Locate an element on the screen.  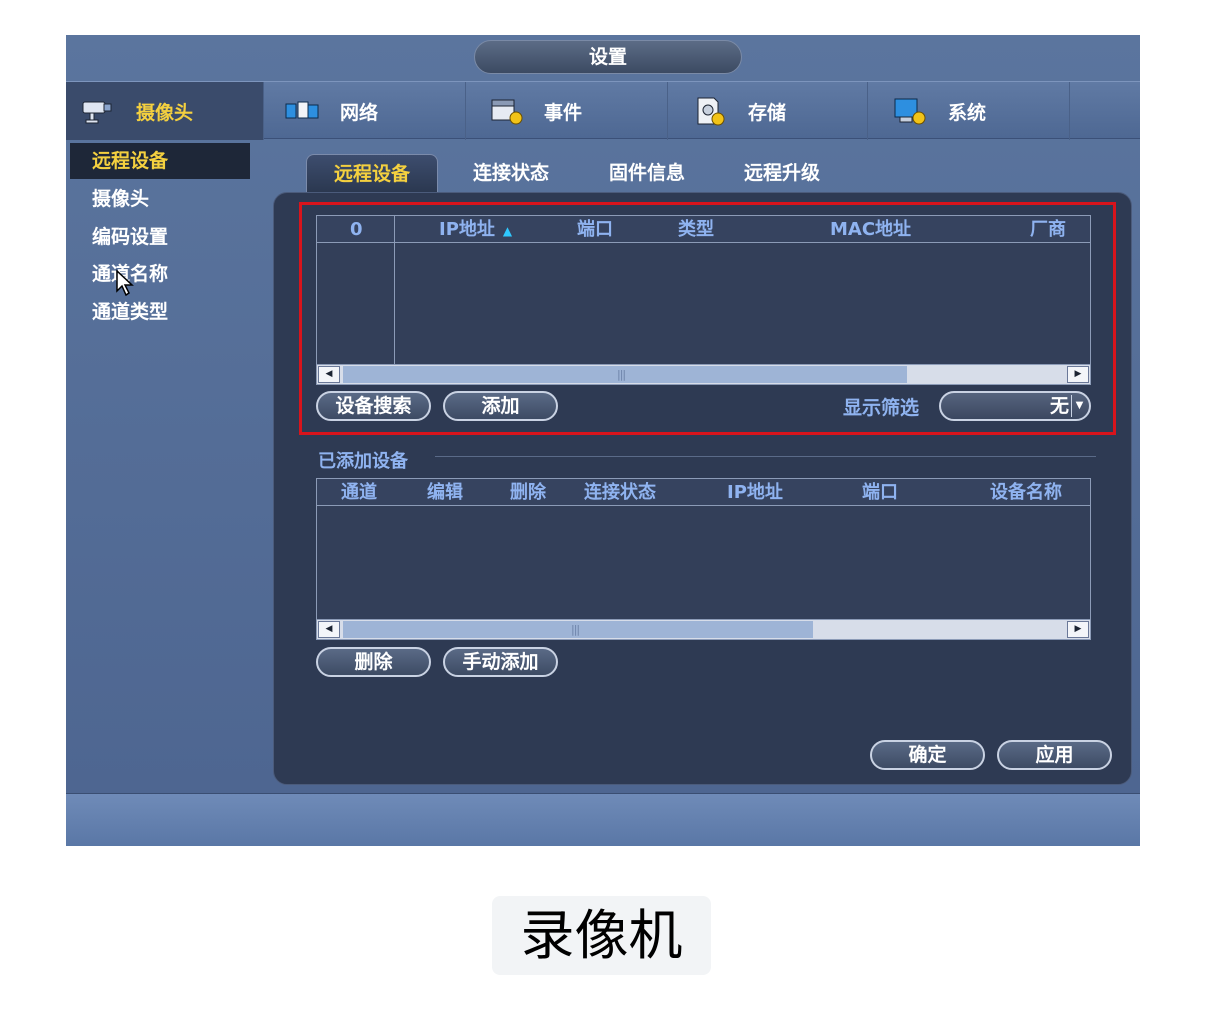
camera-icon is located at coordinates (98, 111).